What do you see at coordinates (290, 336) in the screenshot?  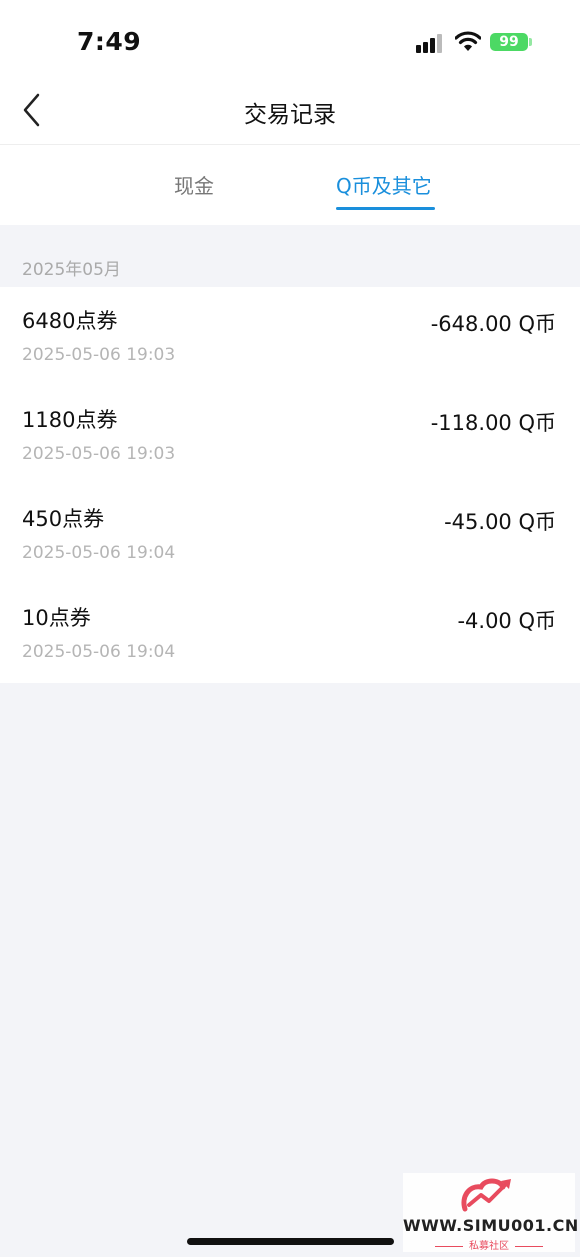 I see `transaction-row: 6480点券 2025-05-06 19:03 -648.00 Q币` at bounding box center [290, 336].